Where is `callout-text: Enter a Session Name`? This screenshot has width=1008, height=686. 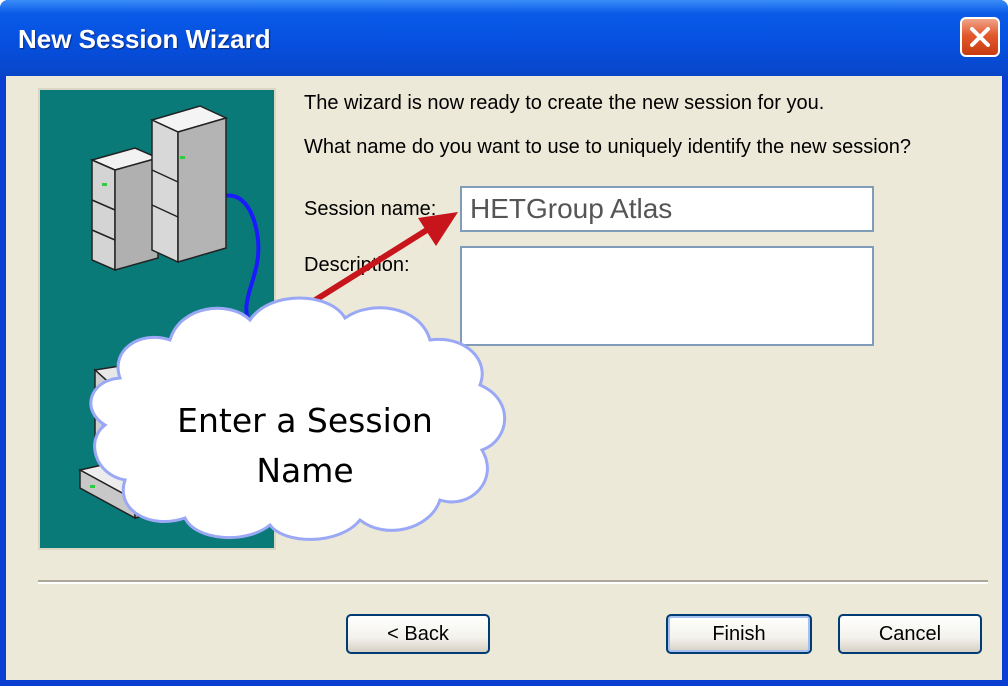 callout-text: Enter a Session Name is located at coordinates (305, 446).